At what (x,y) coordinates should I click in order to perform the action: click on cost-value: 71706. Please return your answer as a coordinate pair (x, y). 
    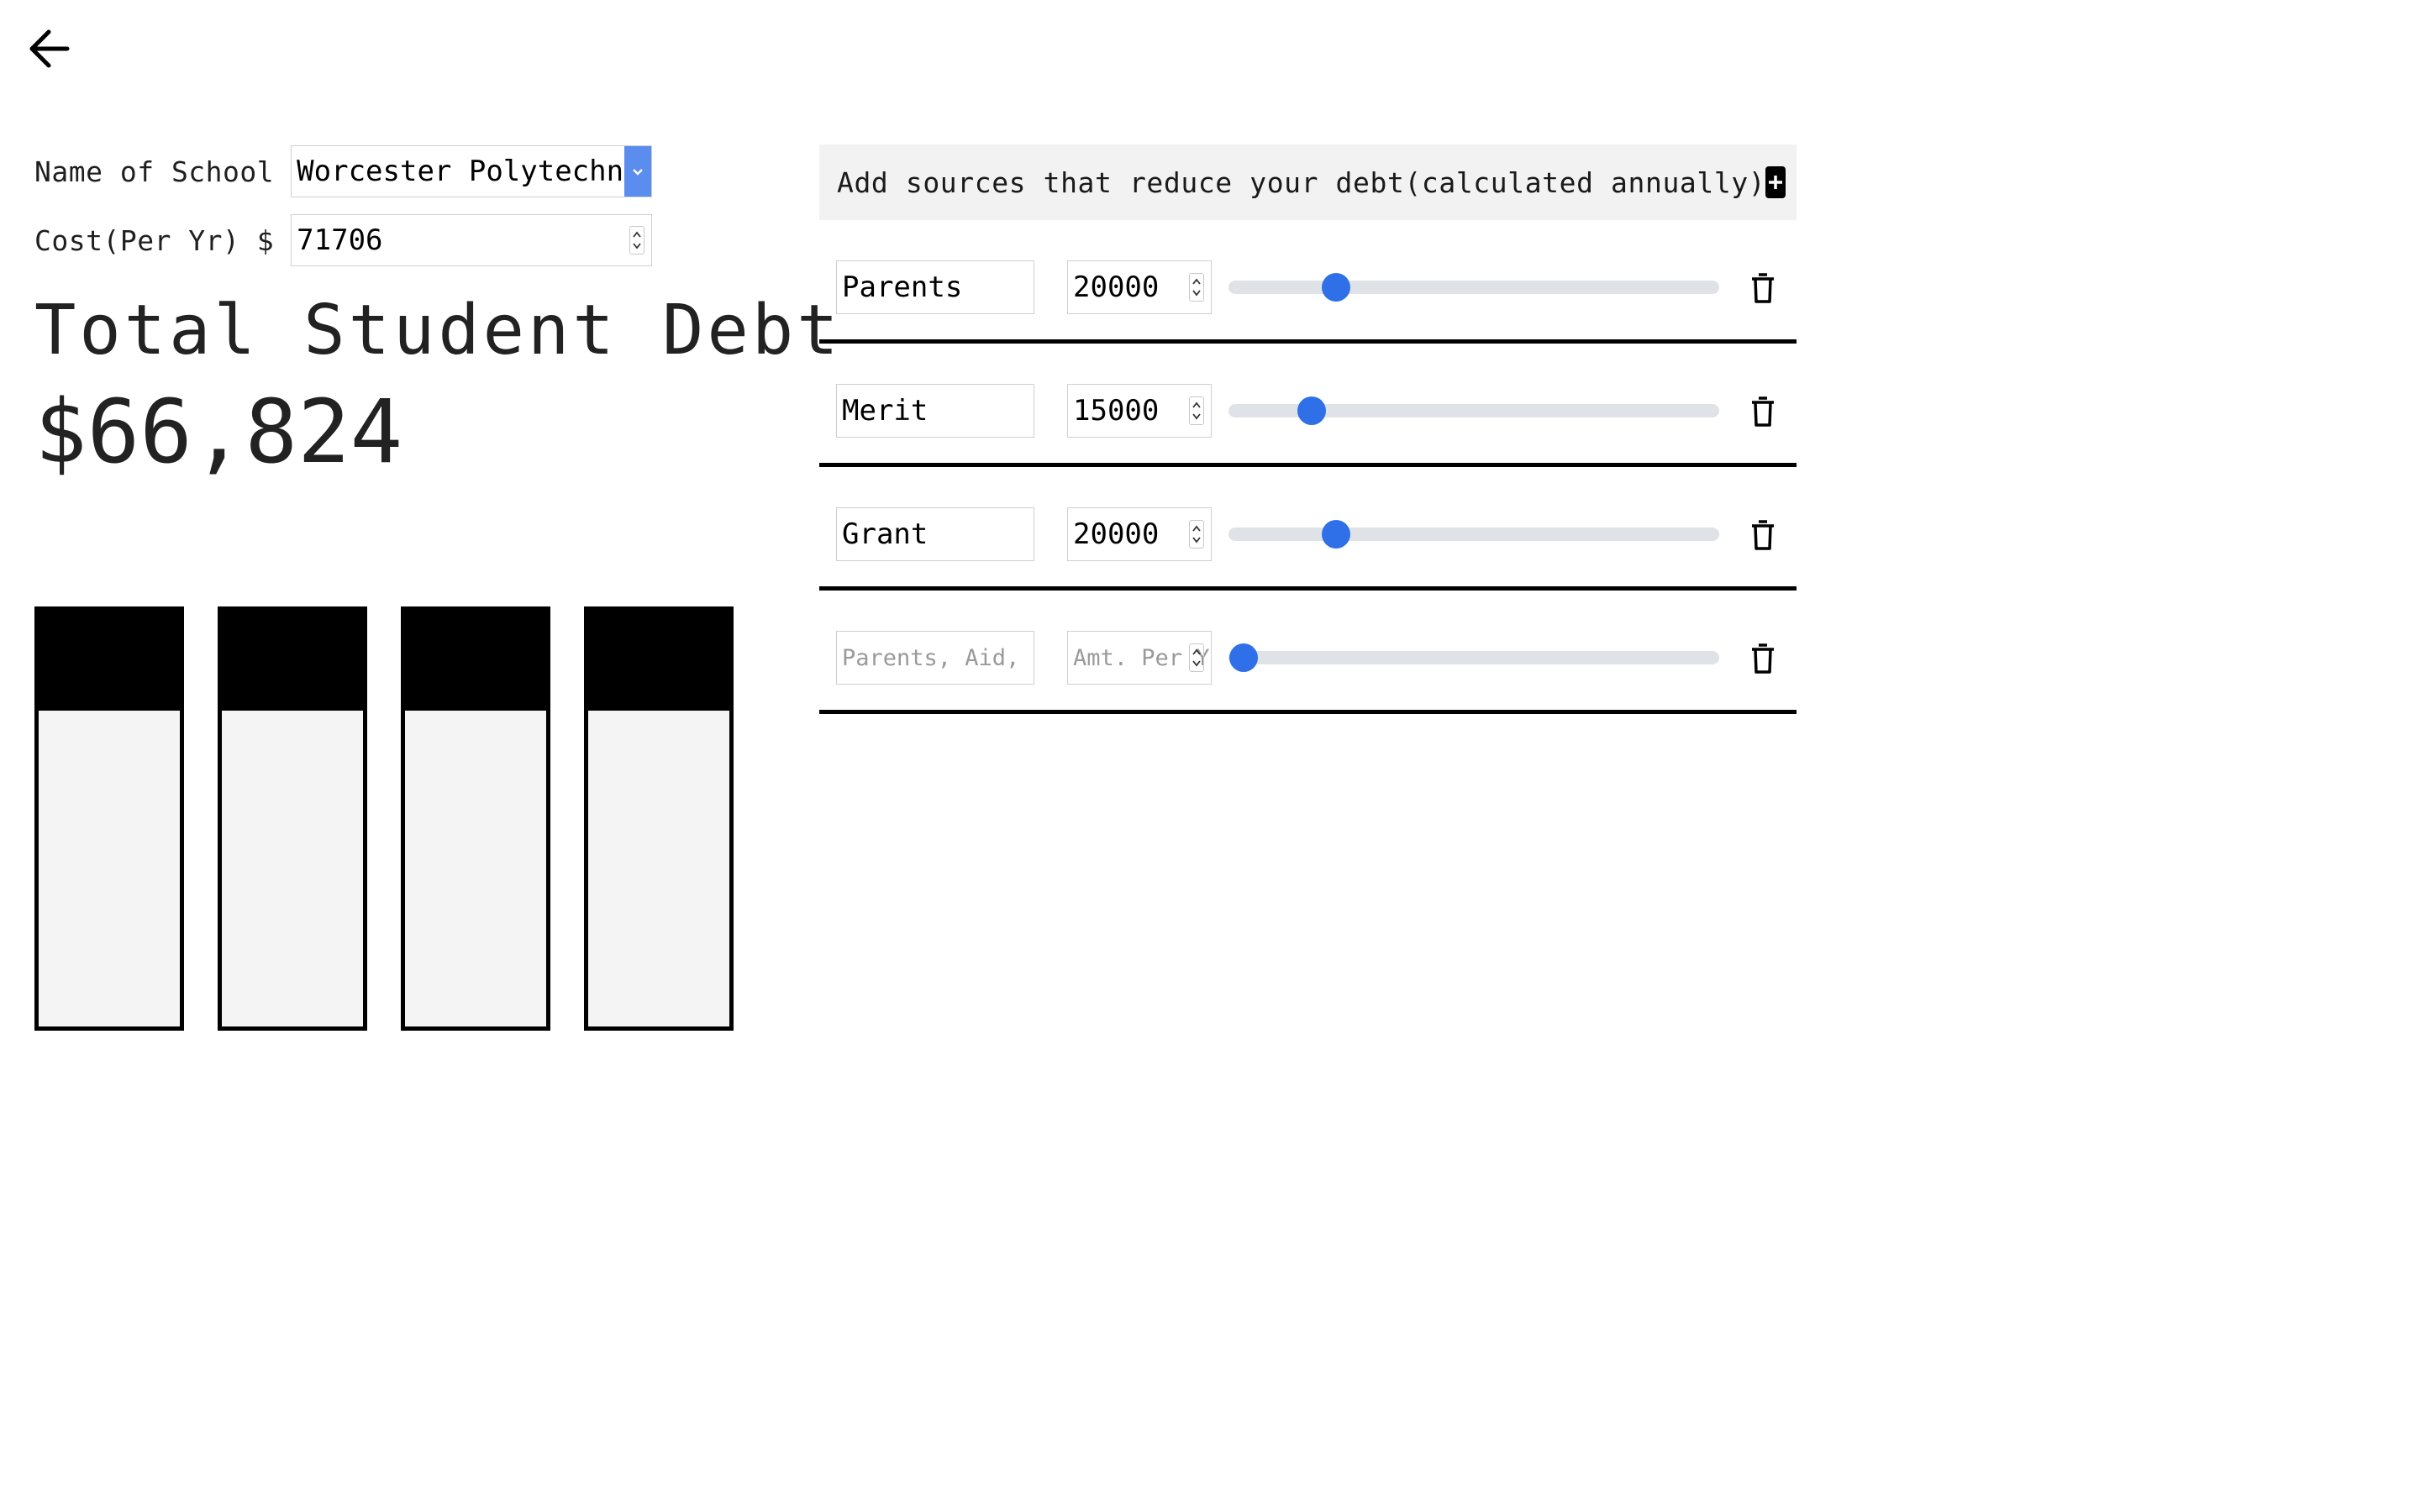
    Looking at the image, I should click on (340, 240).